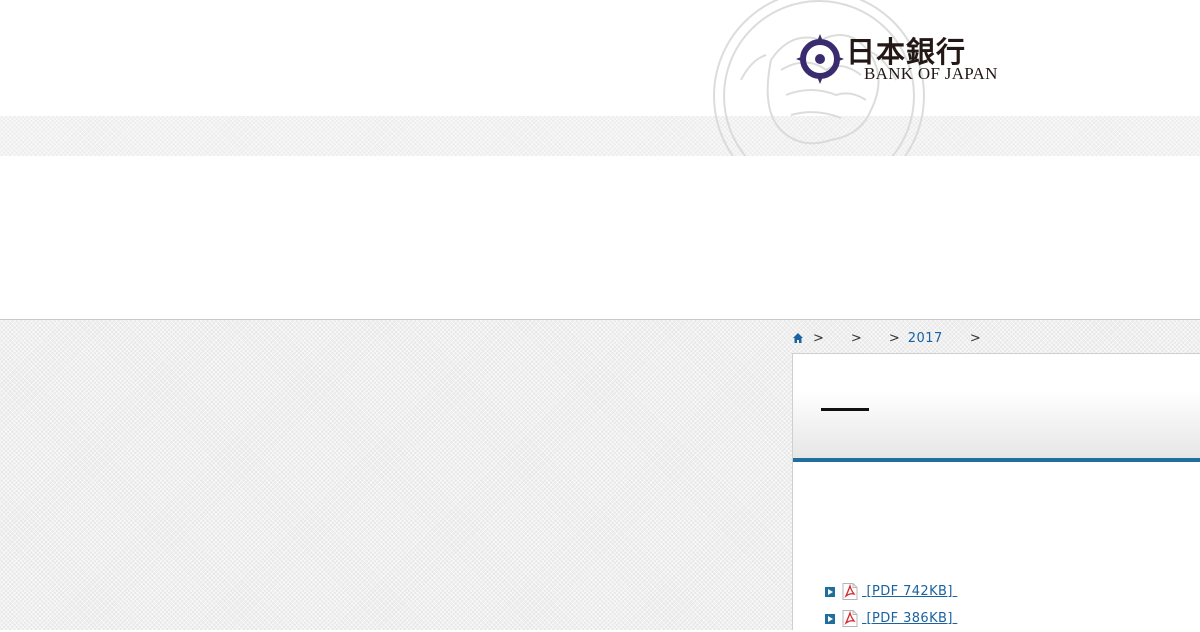 Image resolution: width=1200 pixels, height=632 pixels. I want to click on page-title, so click(845, 409).